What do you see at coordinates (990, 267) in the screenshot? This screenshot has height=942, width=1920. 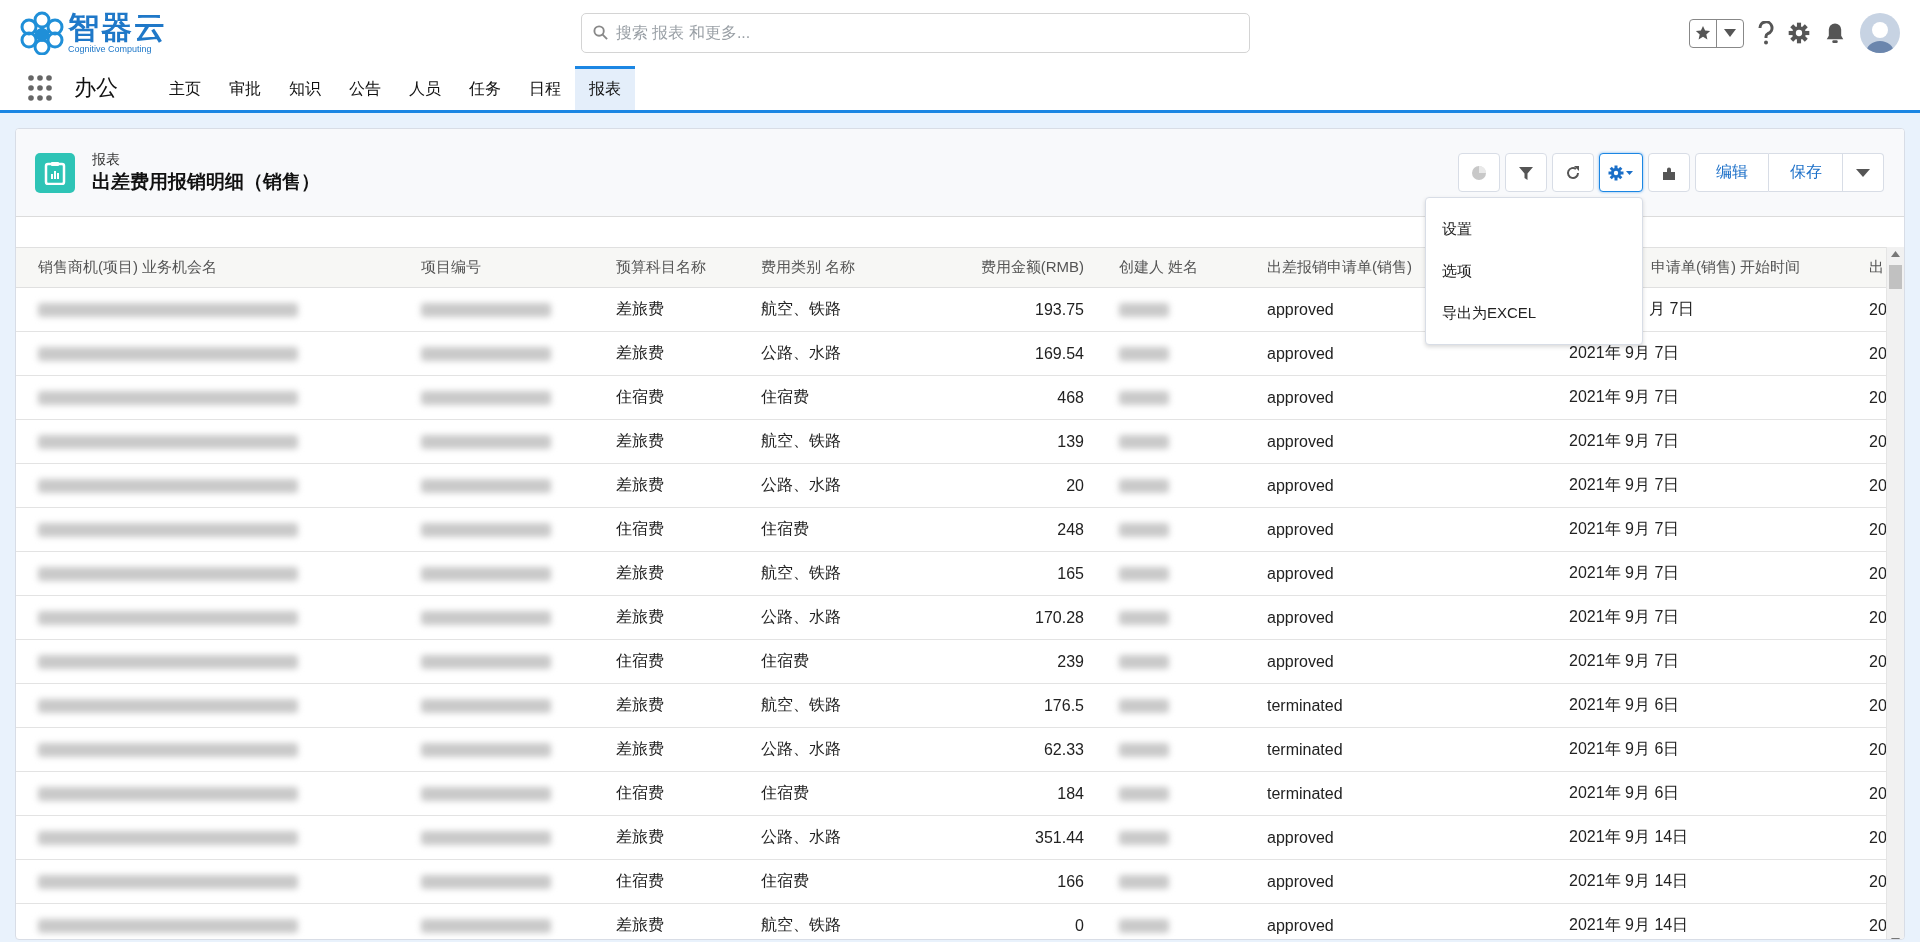 I see `column-header: 费用金额(RMB)` at bounding box center [990, 267].